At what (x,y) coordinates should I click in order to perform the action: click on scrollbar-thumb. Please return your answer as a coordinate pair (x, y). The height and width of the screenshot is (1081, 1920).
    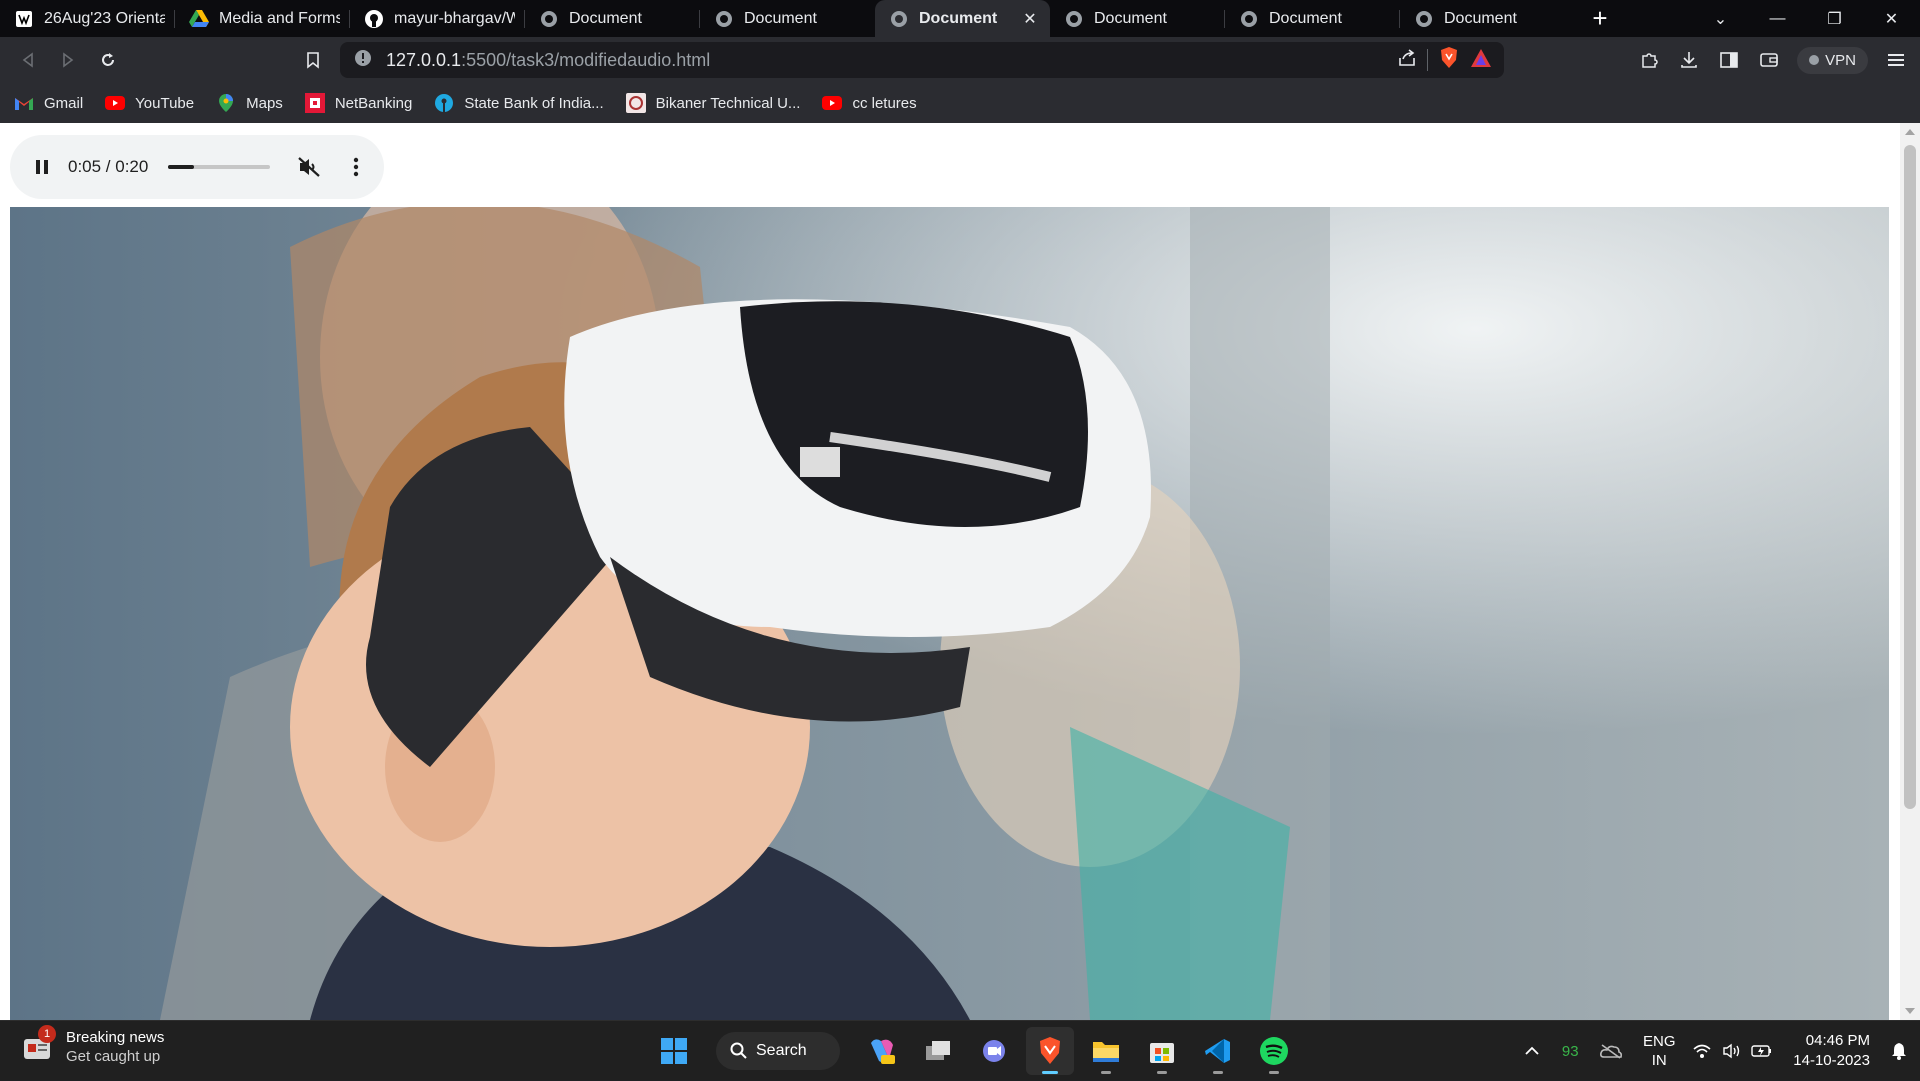
    Looking at the image, I should click on (1910, 477).